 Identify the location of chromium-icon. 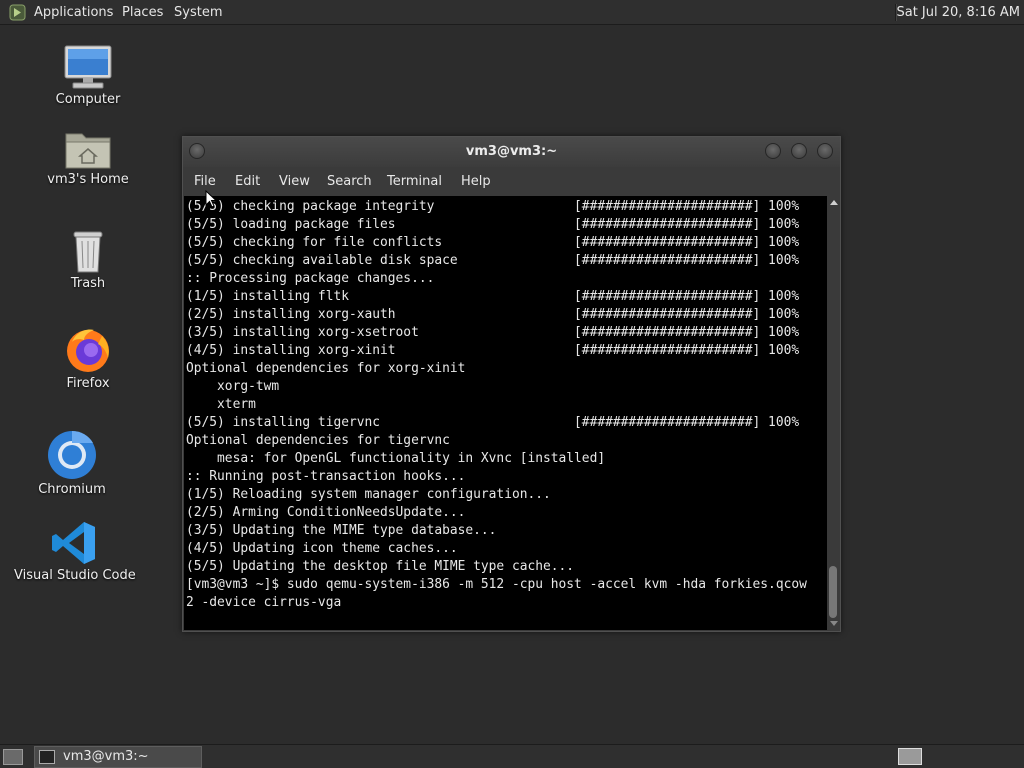
(72, 454).